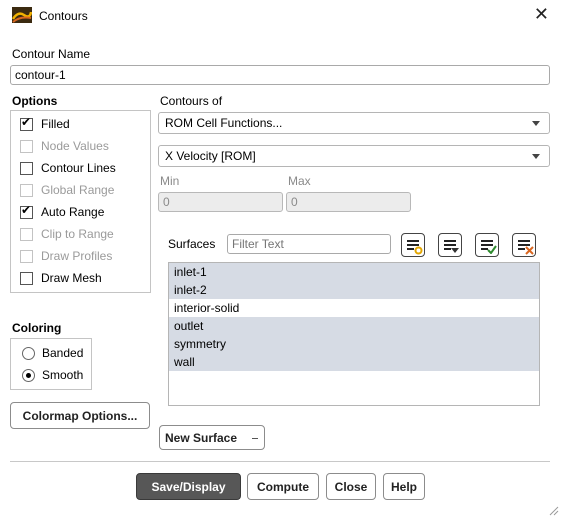  Describe the element at coordinates (220, 202) in the screenshot. I see `min-field: 0` at that location.